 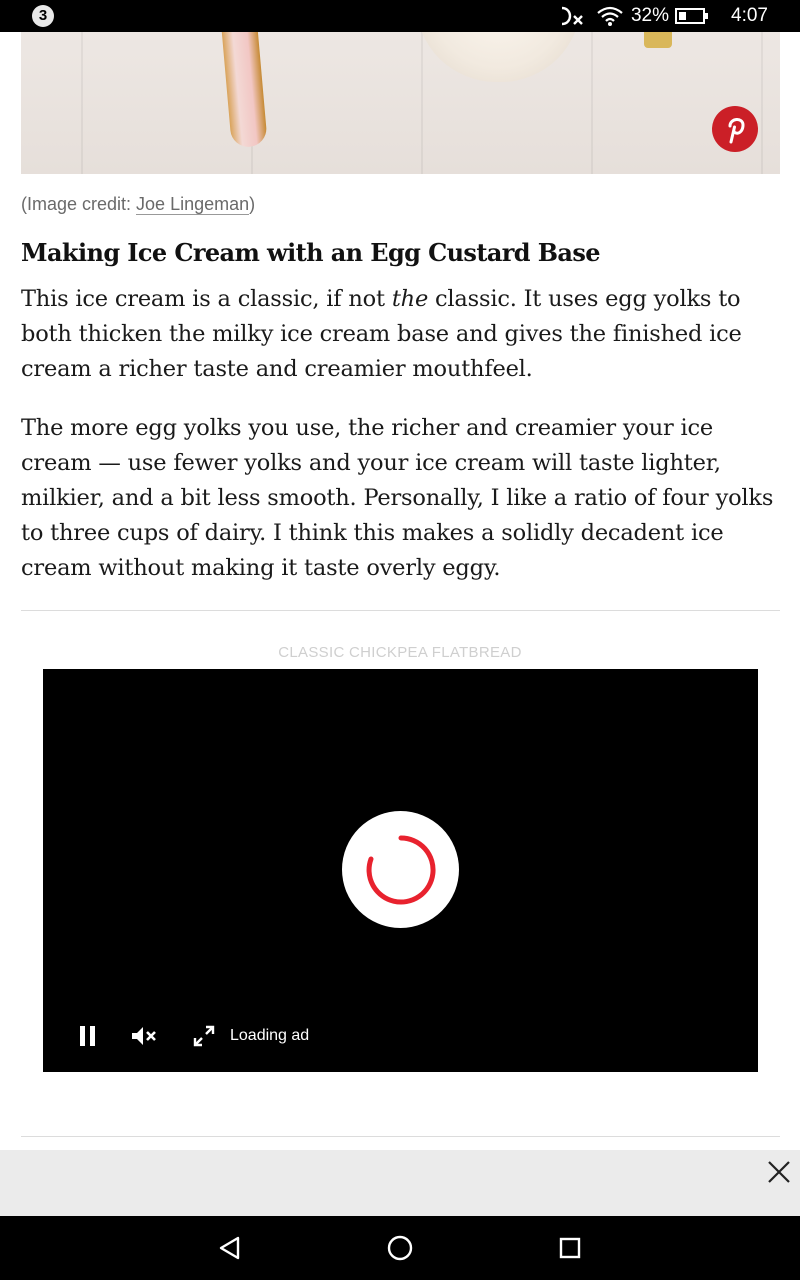 What do you see at coordinates (400, 652) in the screenshot?
I see `video-title: CLASSIC CHICKPEA FLATBREAD` at bounding box center [400, 652].